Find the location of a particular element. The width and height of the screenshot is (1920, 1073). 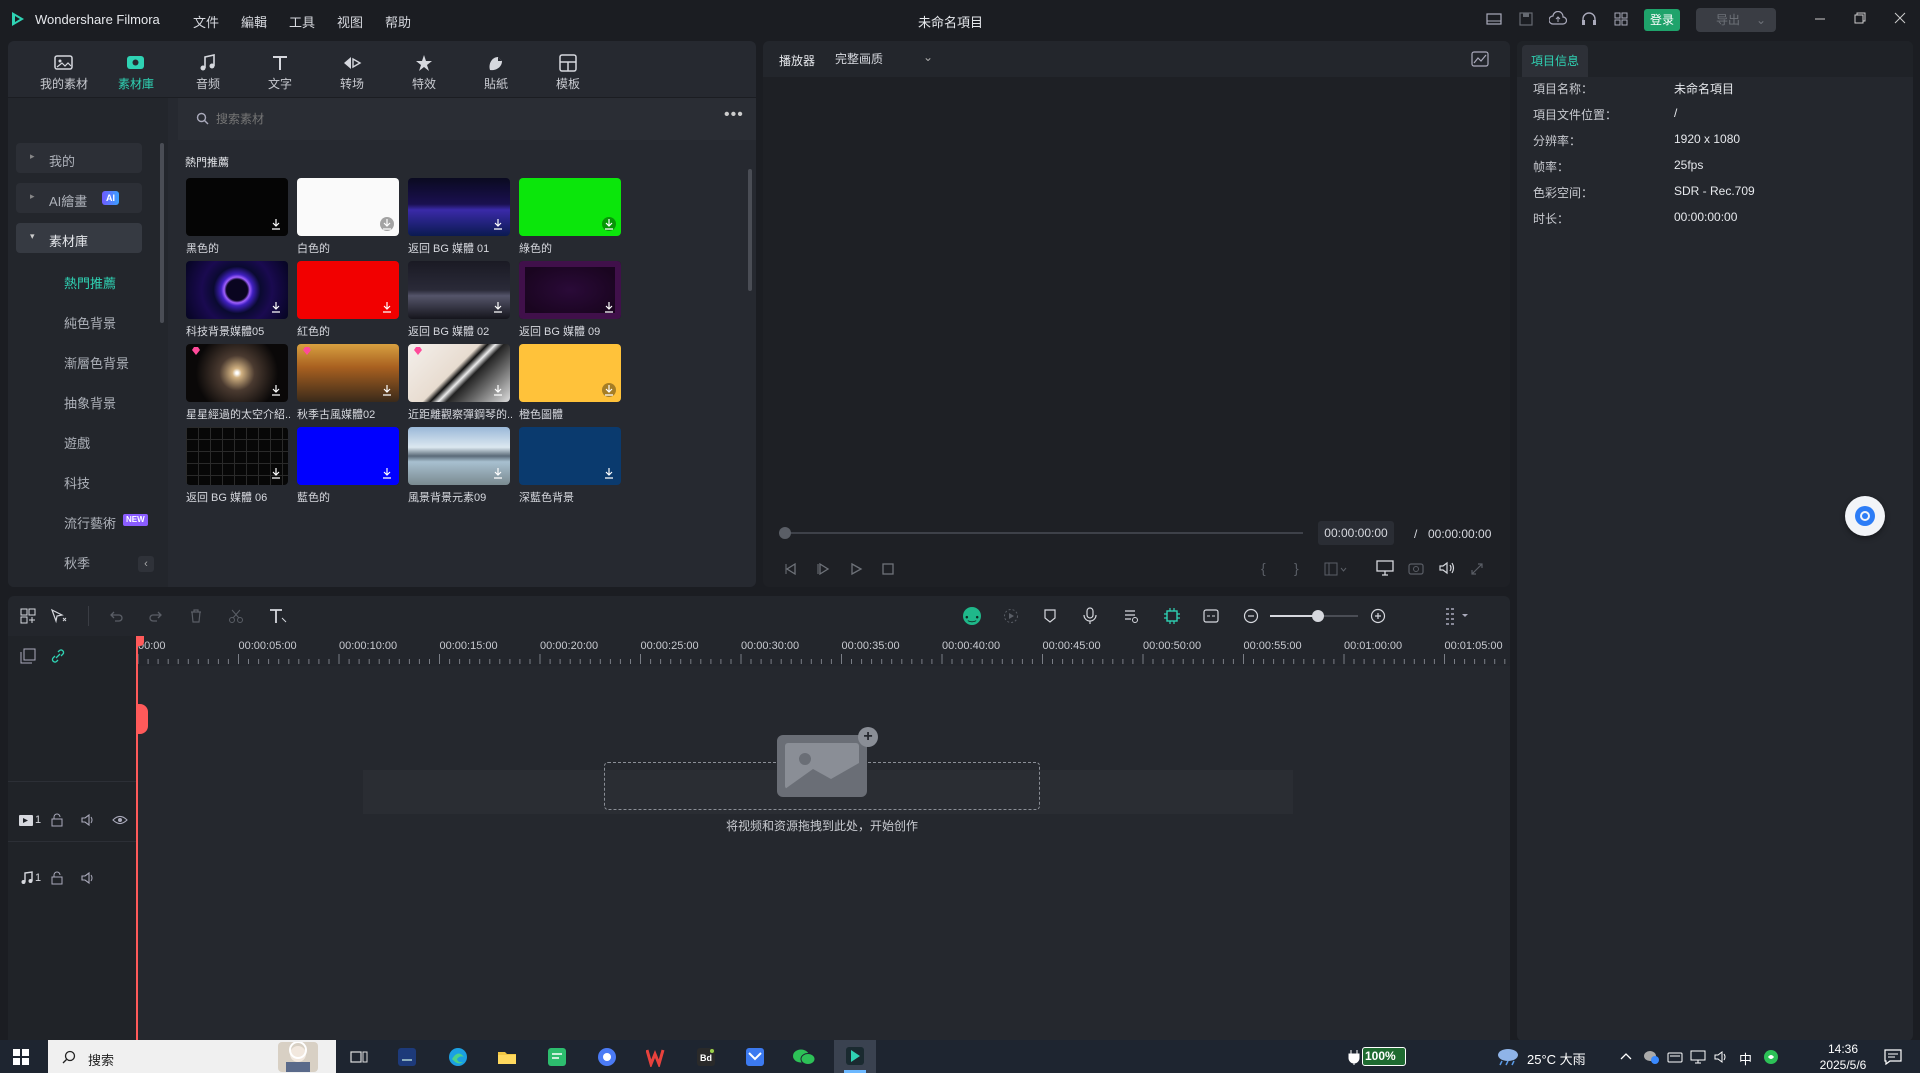

sidebar-item-hot: 熱門推薦 is located at coordinates (90, 282).